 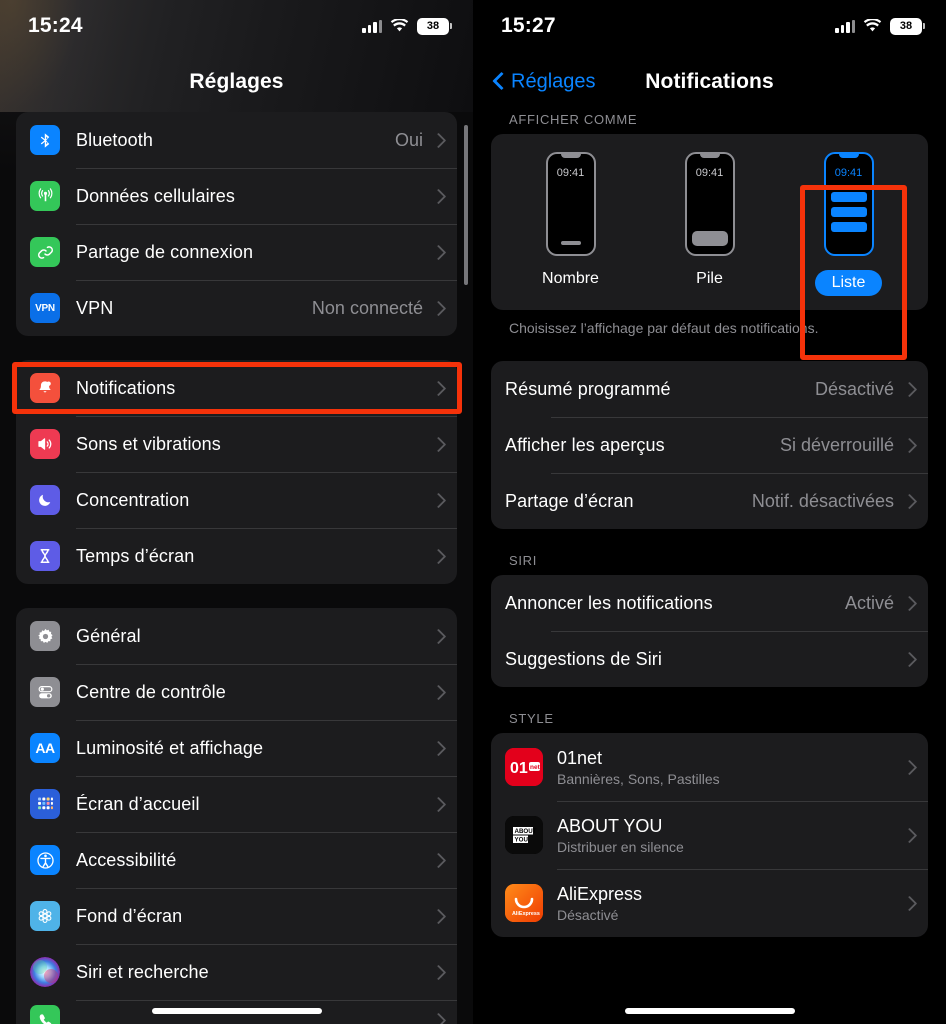 What do you see at coordinates (236, 81) in the screenshot?
I see `page-title: Réglages` at bounding box center [236, 81].